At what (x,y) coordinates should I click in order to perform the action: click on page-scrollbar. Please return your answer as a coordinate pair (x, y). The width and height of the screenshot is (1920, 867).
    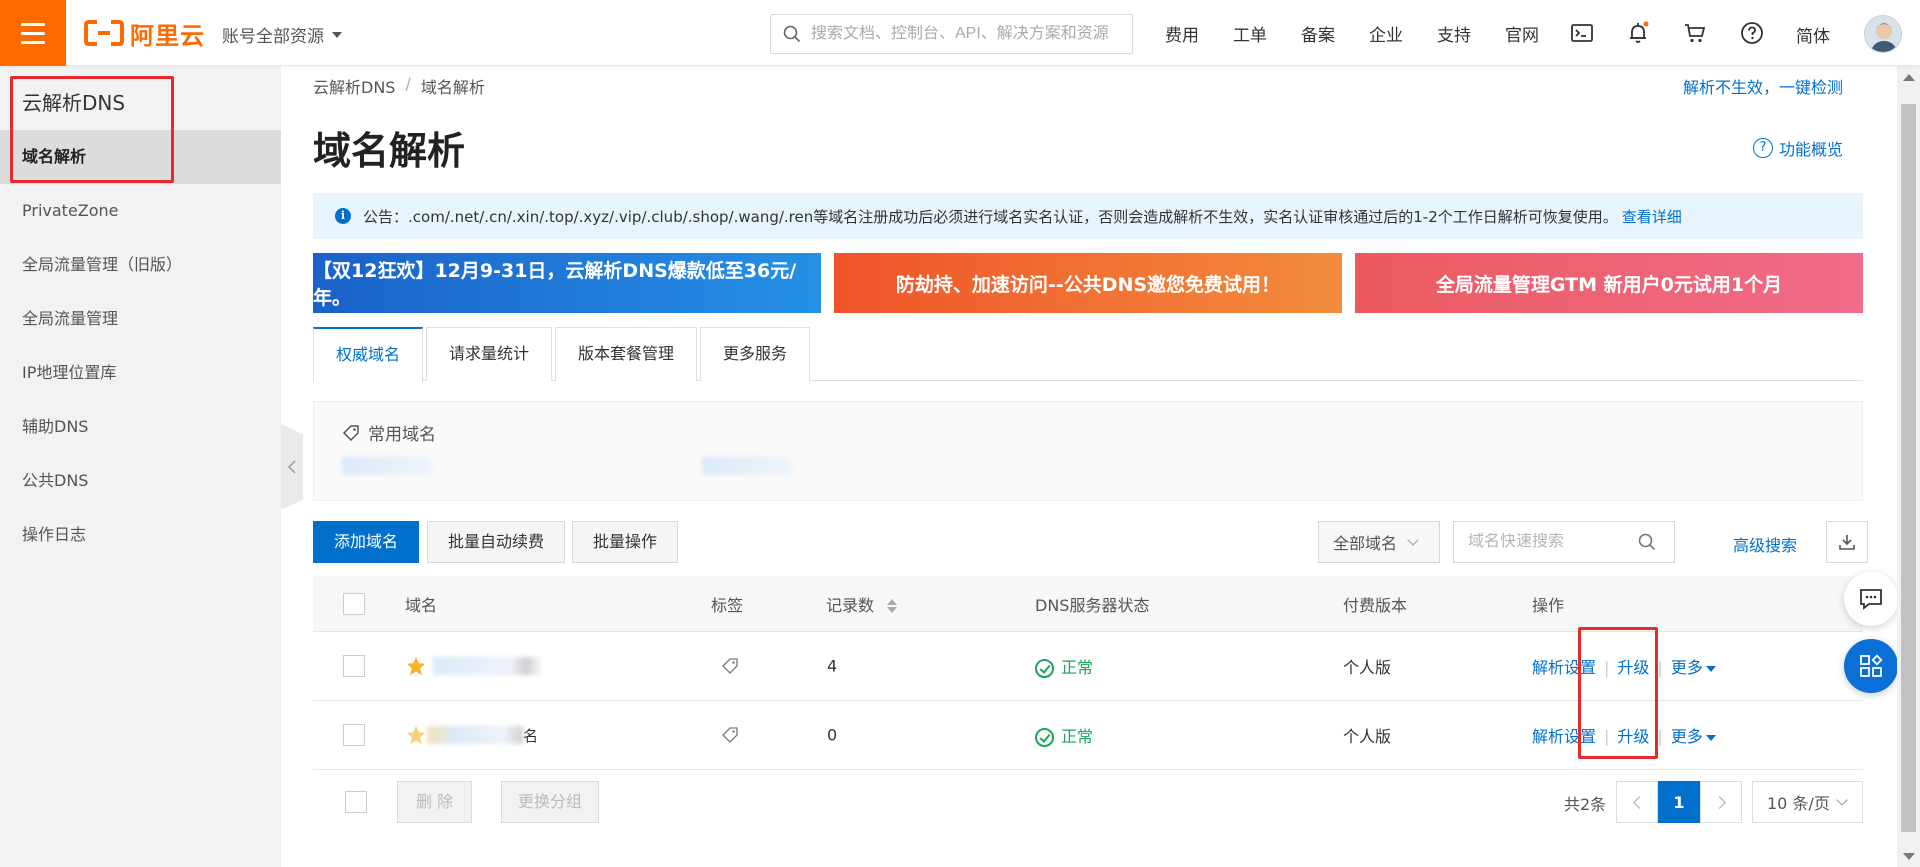
    Looking at the image, I should click on (1908, 466).